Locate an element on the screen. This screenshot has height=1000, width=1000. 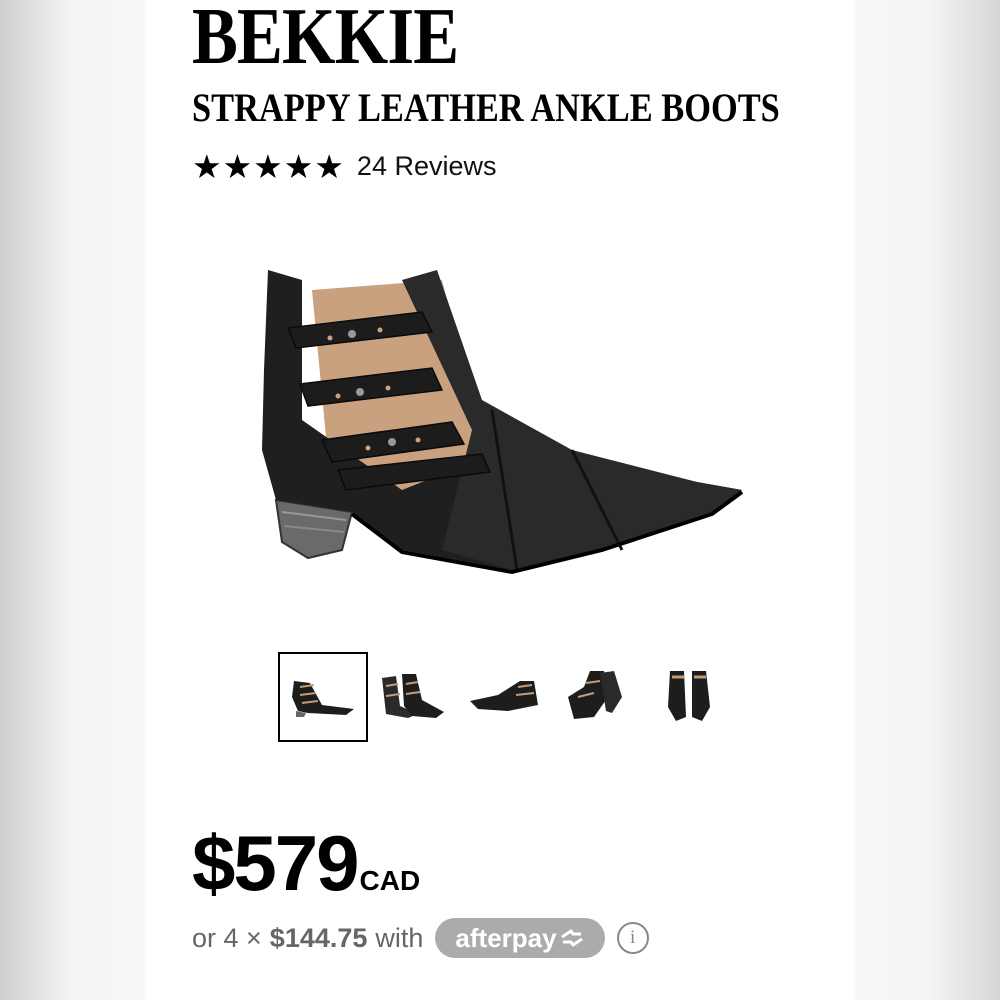
product-main-image is located at coordinates (503, 422).